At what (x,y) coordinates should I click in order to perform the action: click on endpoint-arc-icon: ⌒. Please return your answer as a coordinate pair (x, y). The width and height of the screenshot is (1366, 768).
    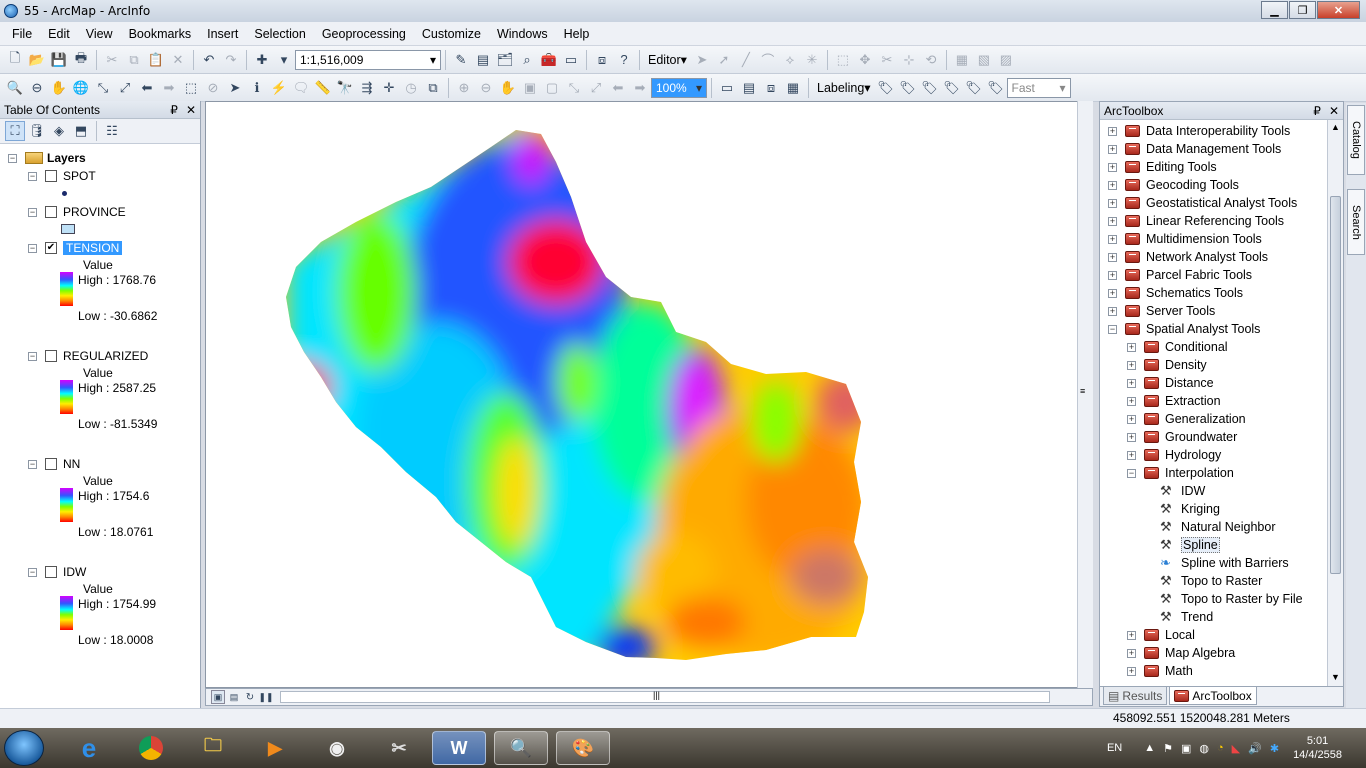
    Looking at the image, I should click on (768, 60).